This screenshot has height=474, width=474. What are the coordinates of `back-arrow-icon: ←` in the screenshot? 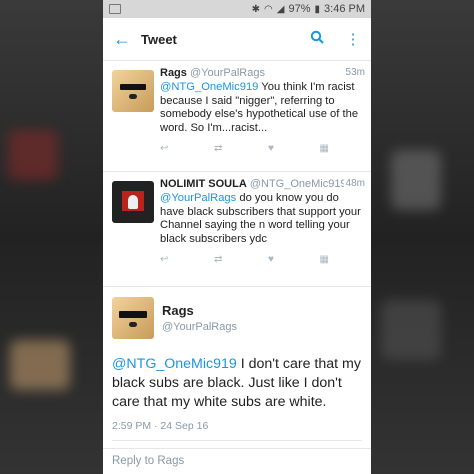 It's located at (122, 39).